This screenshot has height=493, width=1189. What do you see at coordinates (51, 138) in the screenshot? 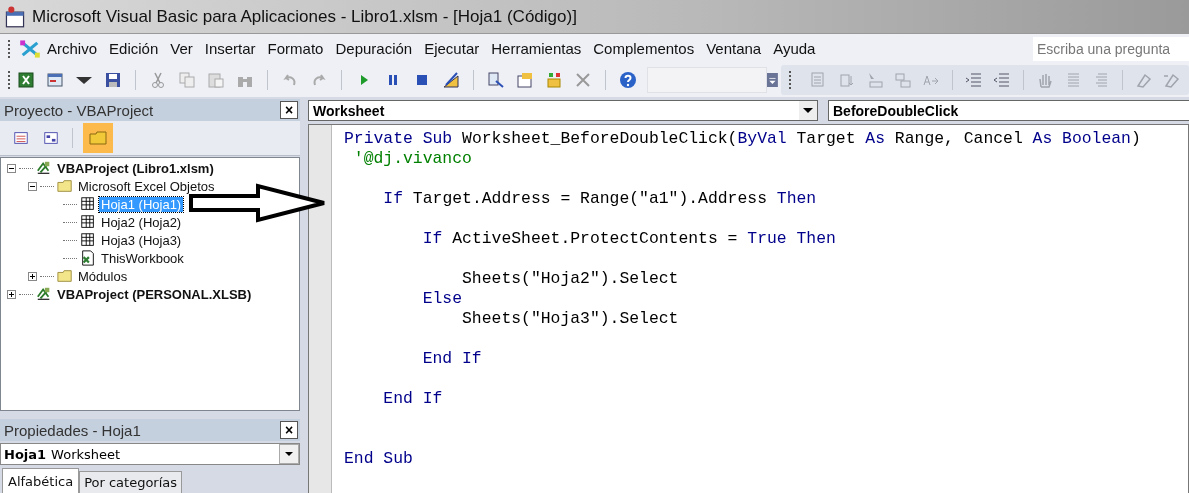
I see `form-view-icon` at bounding box center [51, 138].